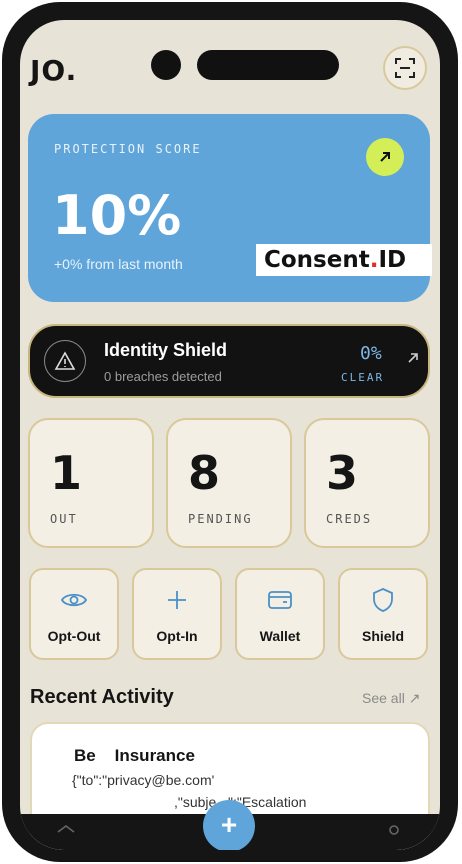 This screenshot has height=864, width=462. I want to click on scan-icon, so click(405, 68).